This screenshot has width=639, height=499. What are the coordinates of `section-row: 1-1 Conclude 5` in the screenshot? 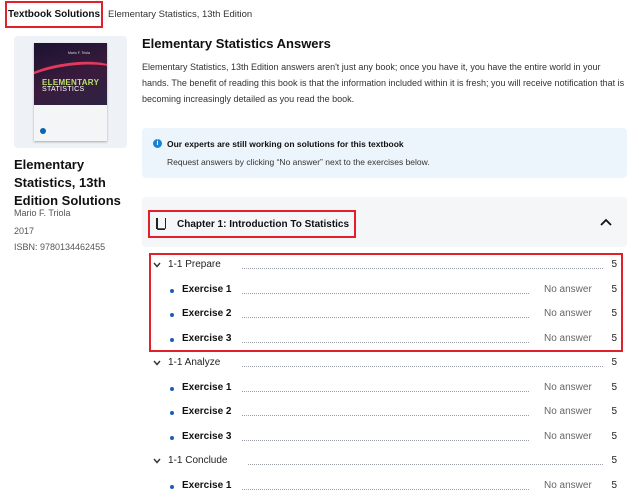 It's located at (384, 464).